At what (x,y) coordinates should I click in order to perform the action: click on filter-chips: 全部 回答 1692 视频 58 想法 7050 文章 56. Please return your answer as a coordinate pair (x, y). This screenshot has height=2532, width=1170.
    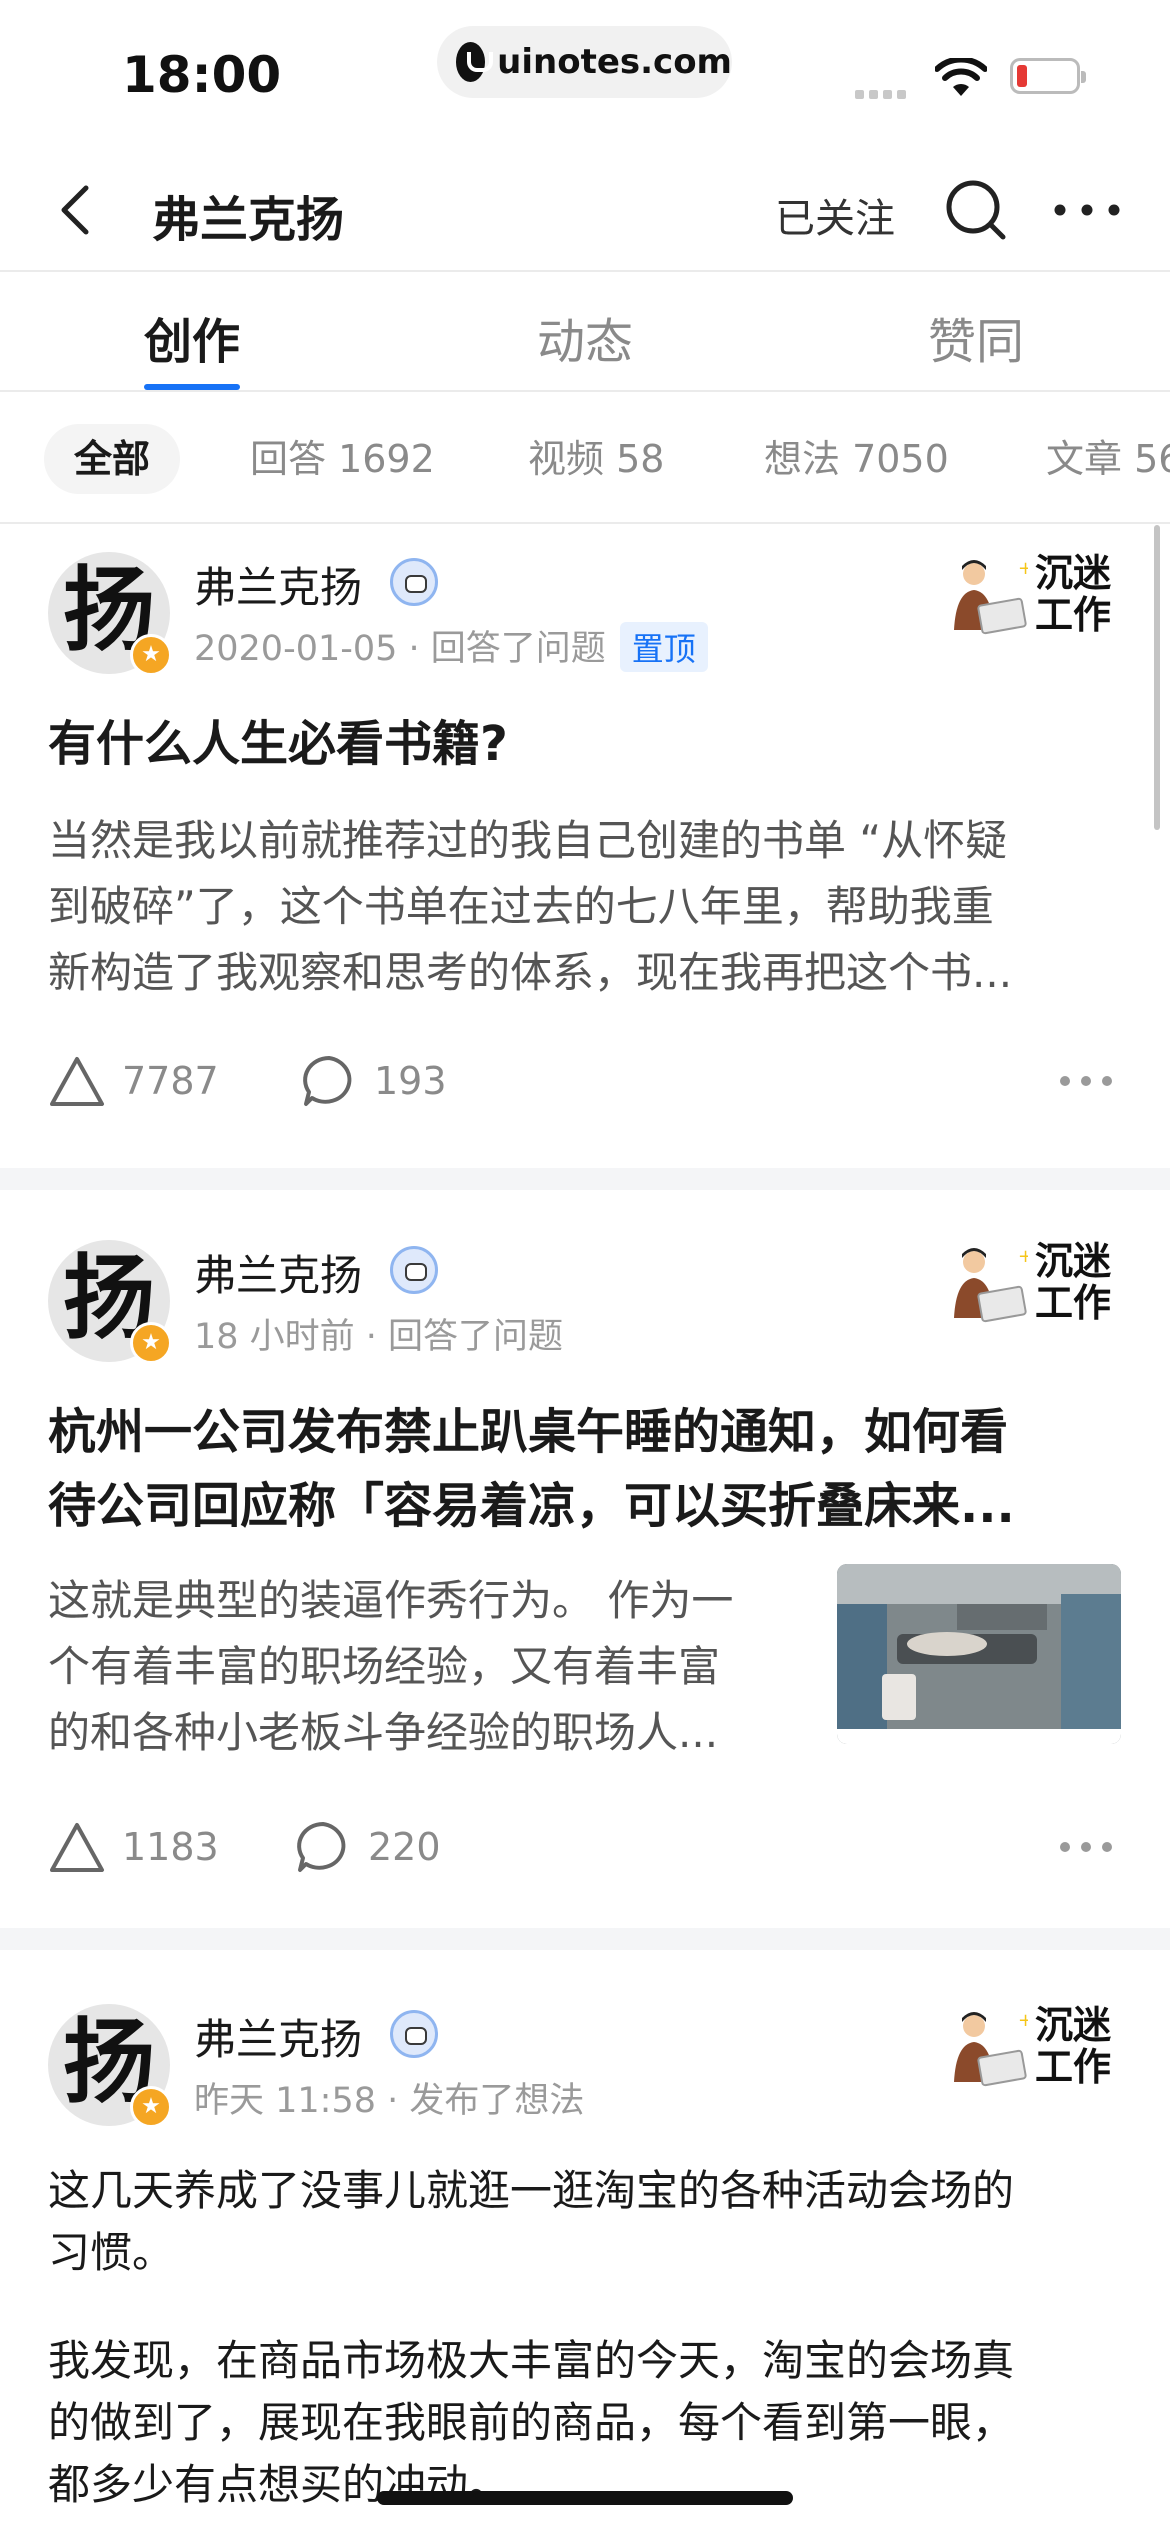
    Looking at the image, I should click on (585, 458).